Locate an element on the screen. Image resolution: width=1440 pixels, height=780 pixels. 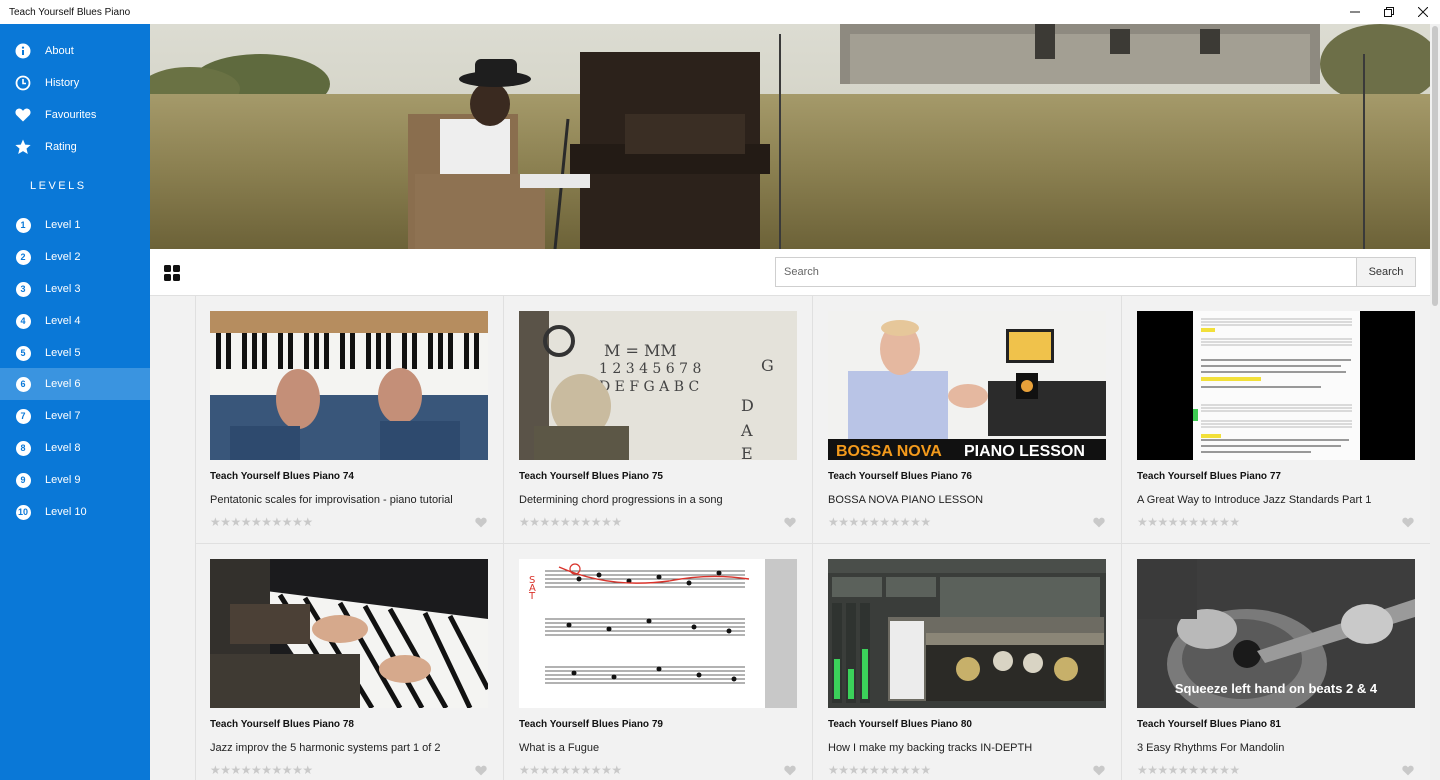
sidebar-item-label: Level 7 is located at coordinates (63, 416).